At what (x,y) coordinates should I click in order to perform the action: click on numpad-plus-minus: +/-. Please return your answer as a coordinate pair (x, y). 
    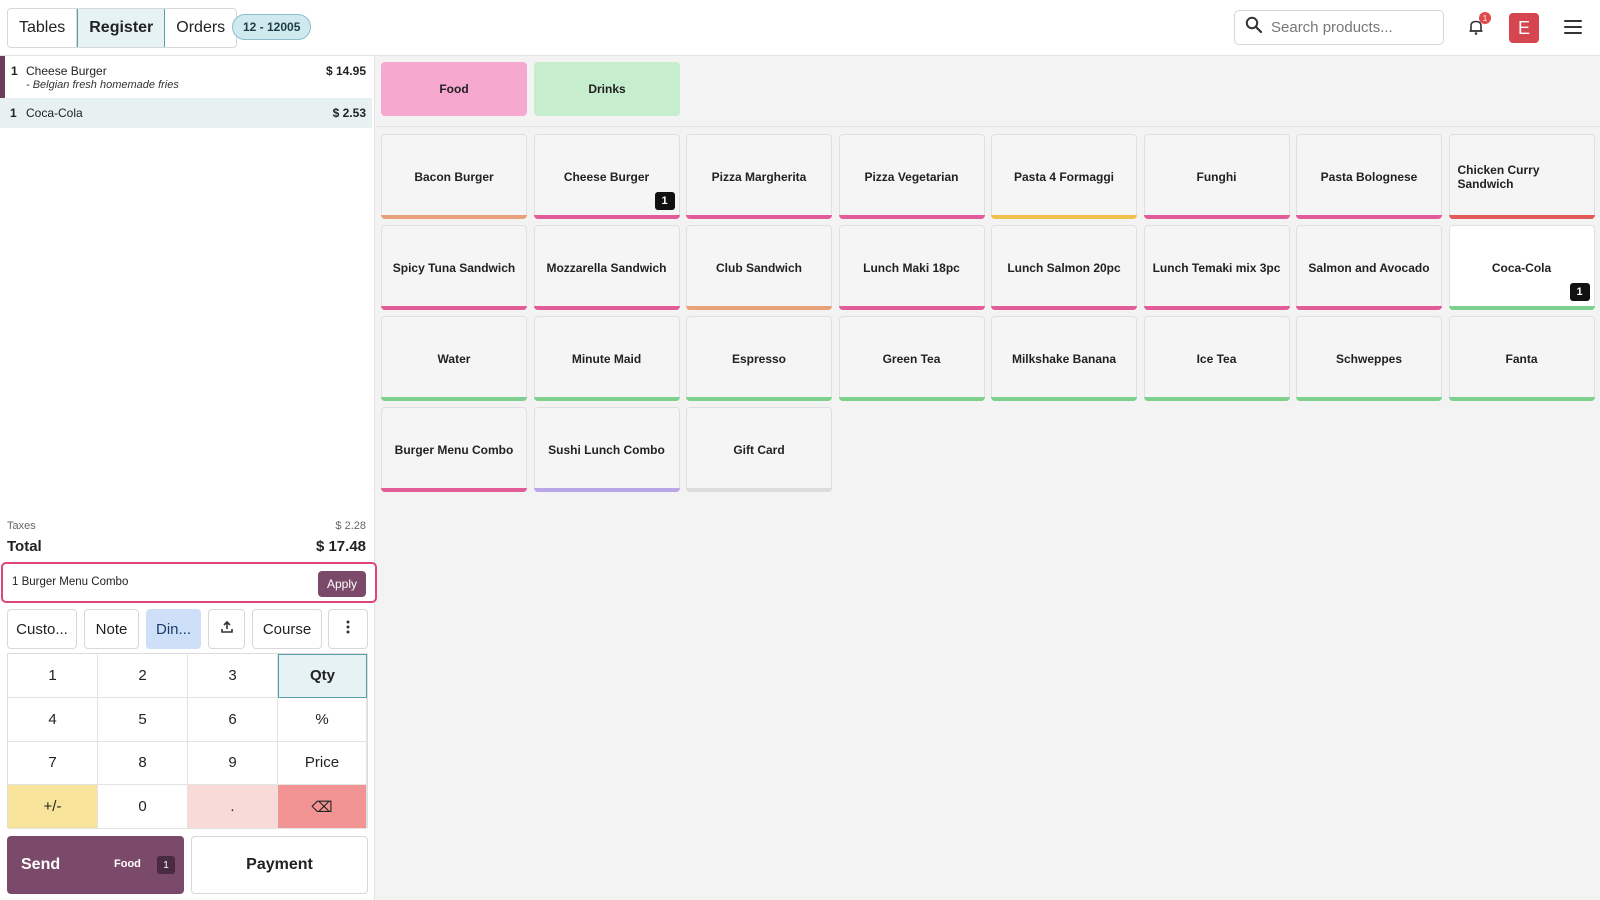
    Looking at the image, I should click on (53, 807).